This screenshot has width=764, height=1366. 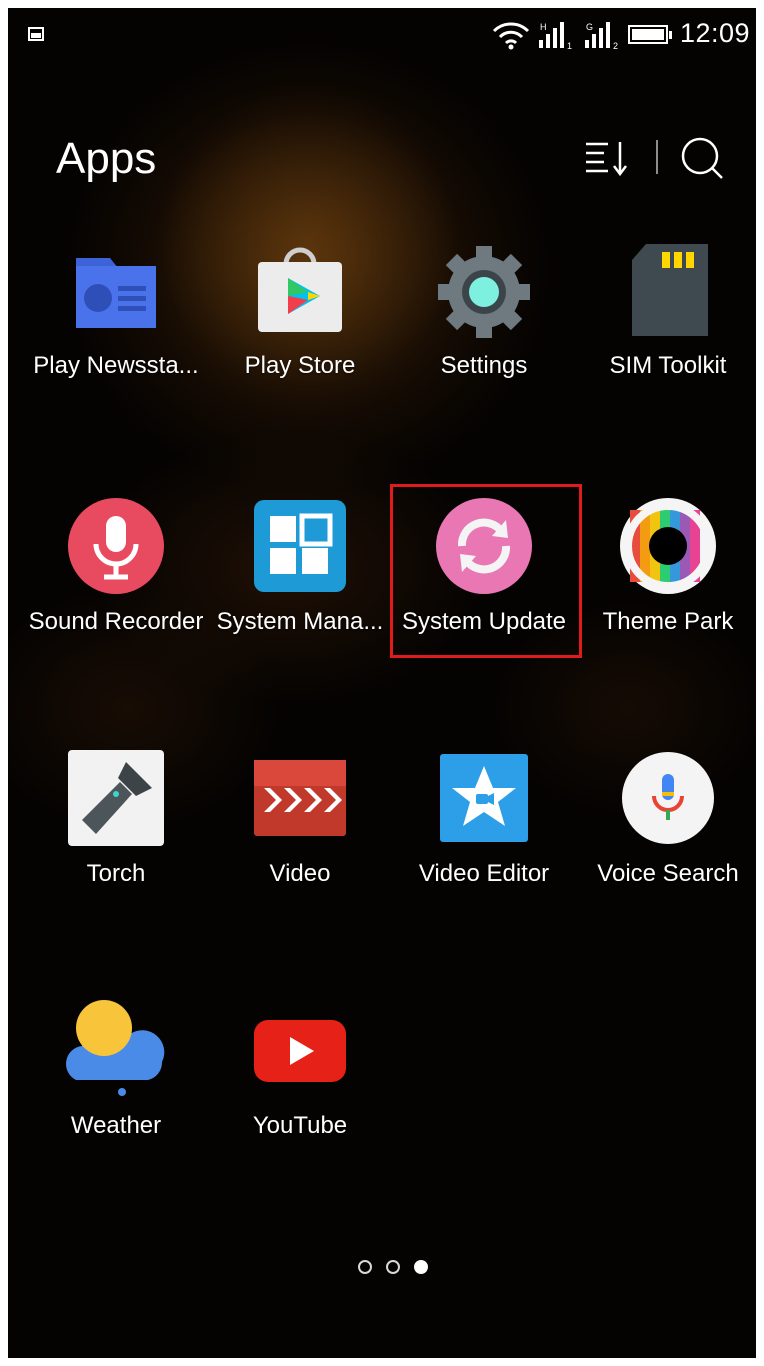 I want to click on app-theme-park: Theme Park, so click(x=666, y=596).